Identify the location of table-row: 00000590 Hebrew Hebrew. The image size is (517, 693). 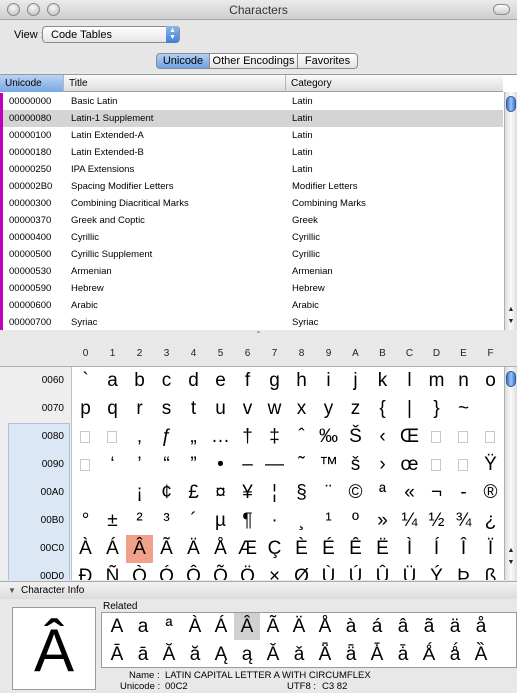
(251, 288).